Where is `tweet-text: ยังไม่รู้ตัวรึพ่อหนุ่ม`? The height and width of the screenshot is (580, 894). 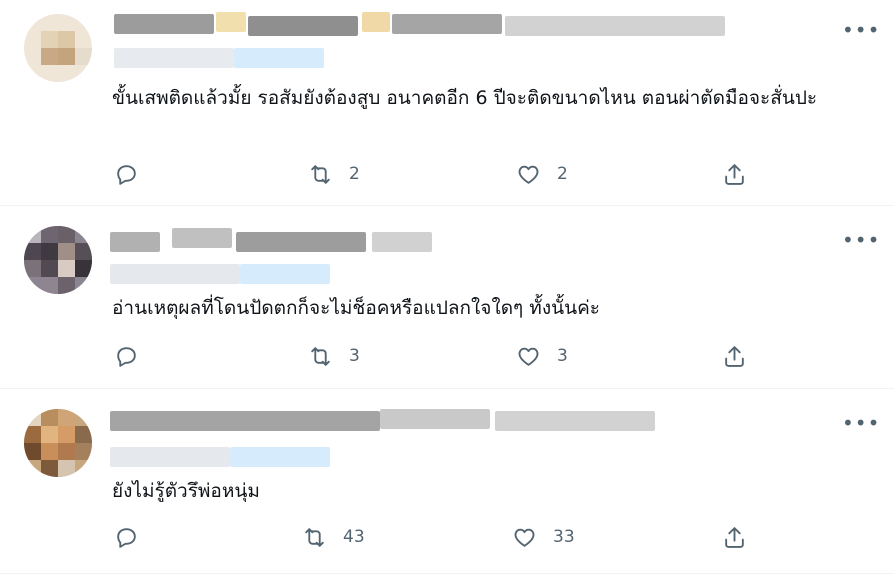
tweet-text: ยังไม่รู้ตัวรึพ่อหนุ่ม is located at coordinates (186, 491).